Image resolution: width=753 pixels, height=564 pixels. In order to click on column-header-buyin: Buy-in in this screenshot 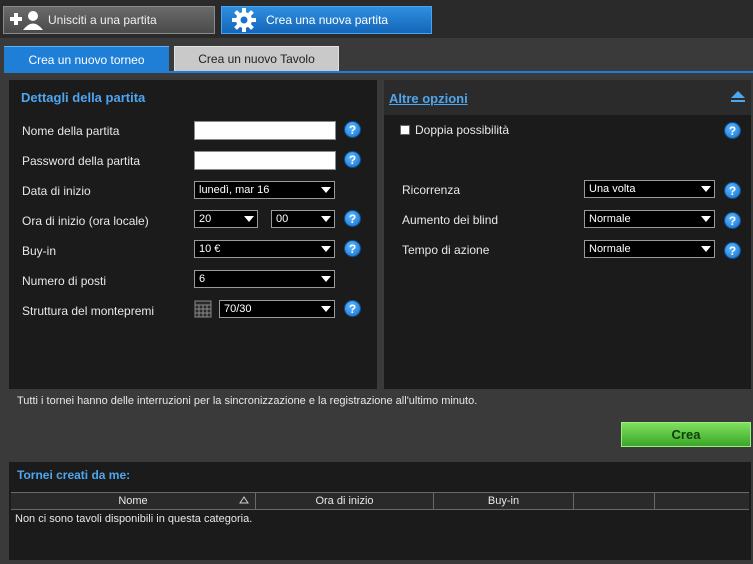, I will do `click(504, 501)`.